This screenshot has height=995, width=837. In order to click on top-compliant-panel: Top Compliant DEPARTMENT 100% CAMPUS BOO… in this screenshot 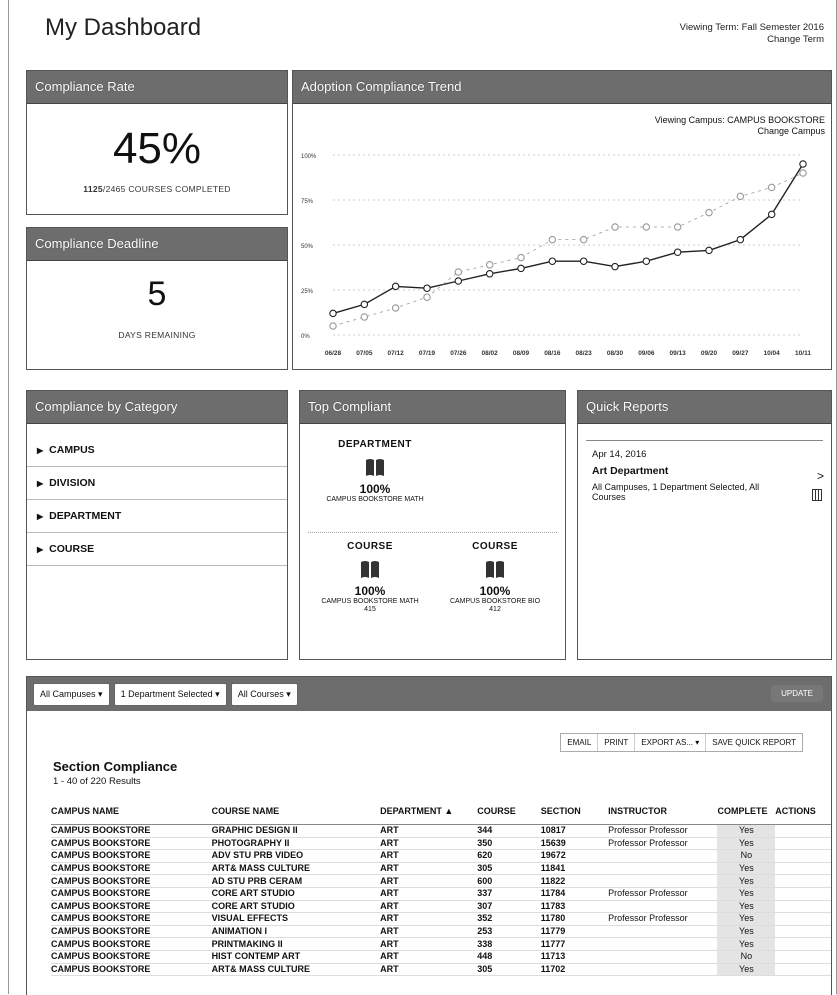, I will do `click(432, 525)`.